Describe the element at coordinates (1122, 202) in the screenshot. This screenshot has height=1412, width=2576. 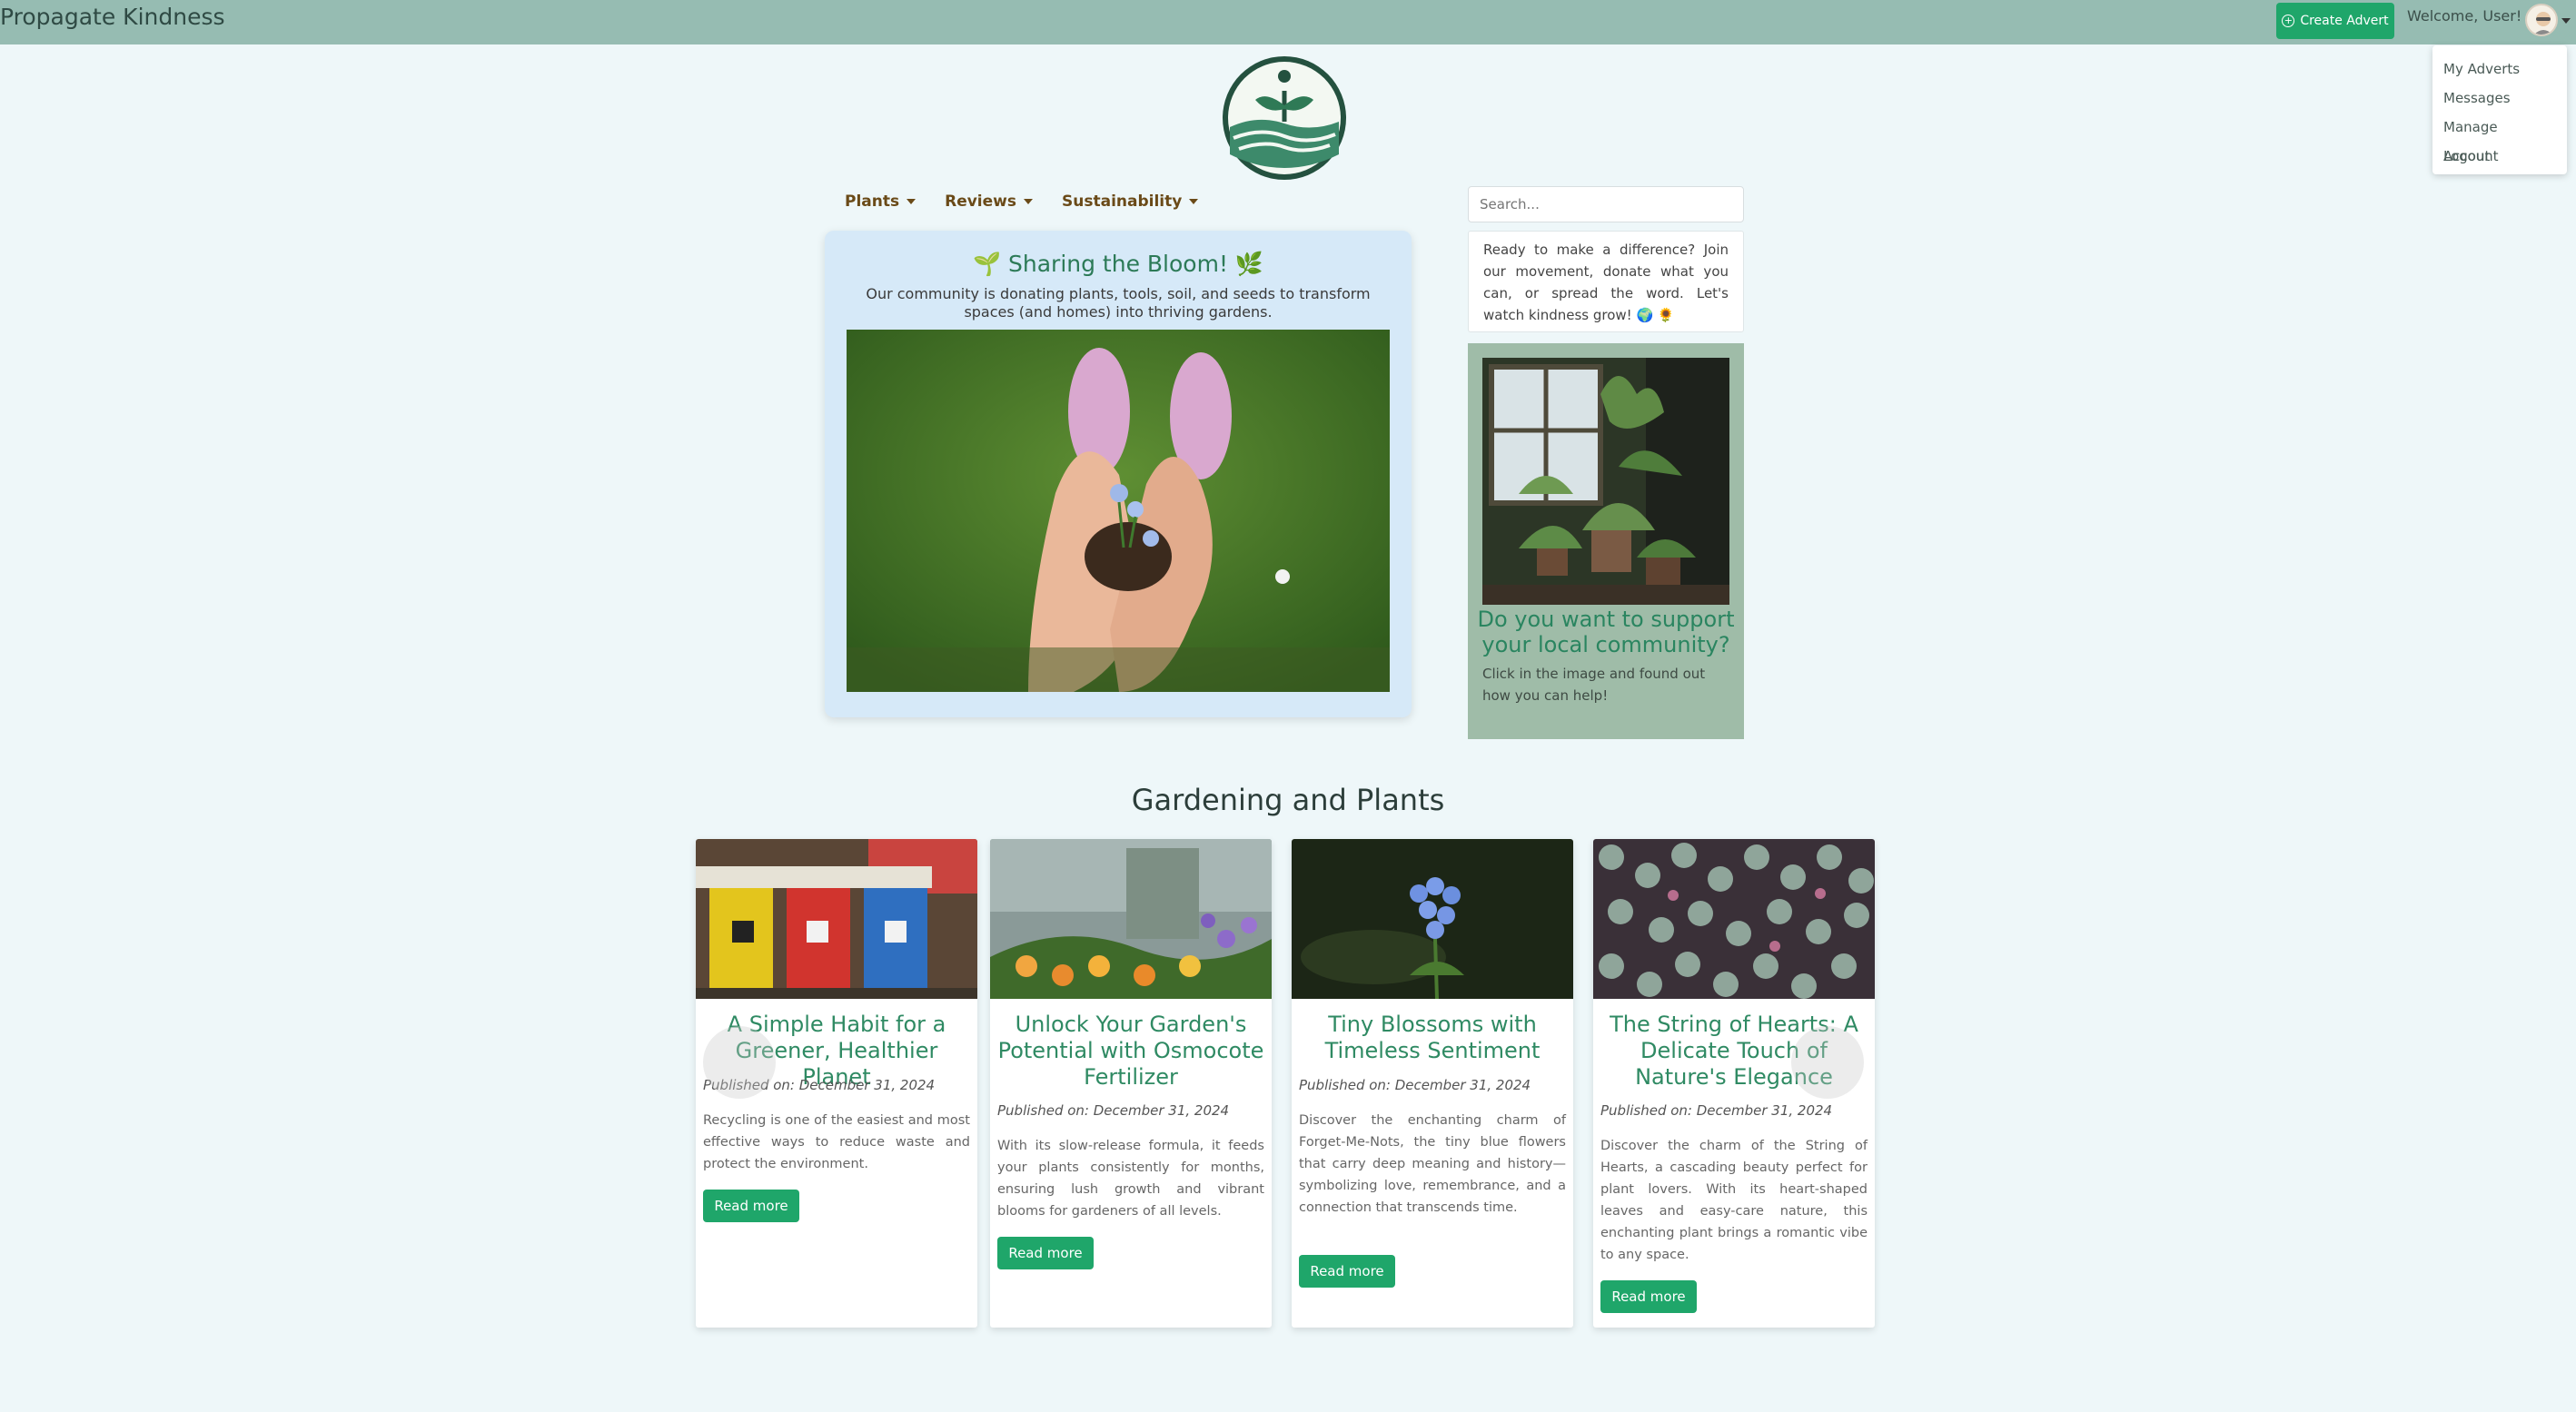
I see `nav-label: Sustainability` at that location.